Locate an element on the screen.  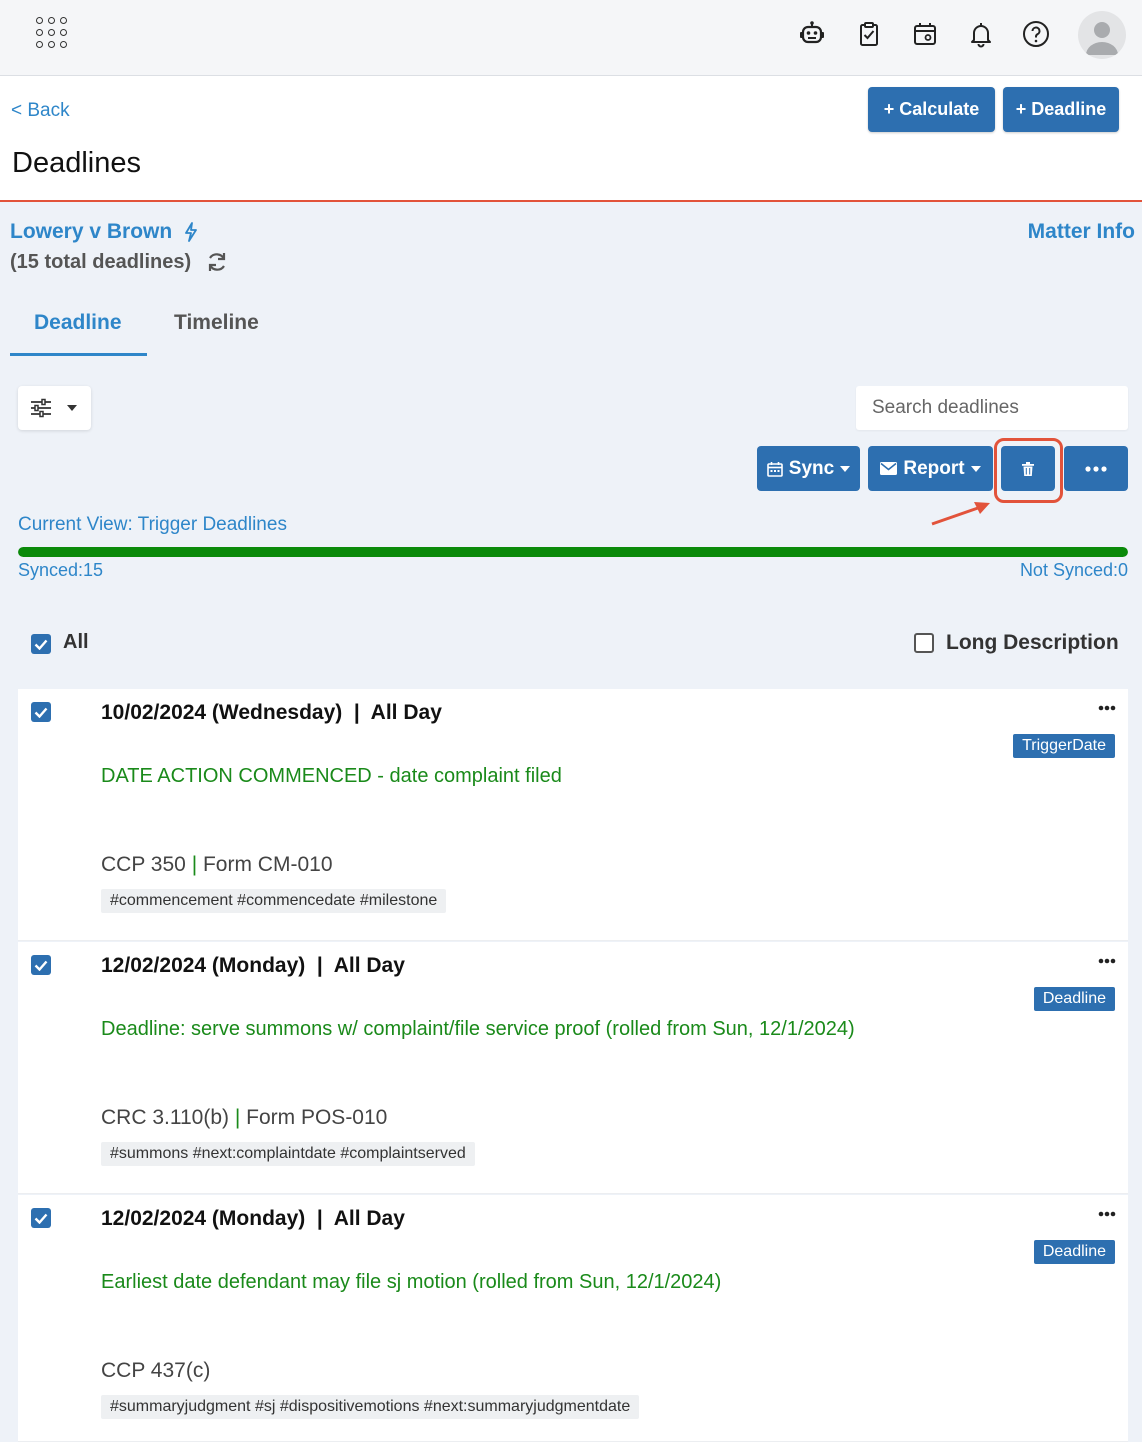
sync-progress-fill is located at coordinates (573, 552).